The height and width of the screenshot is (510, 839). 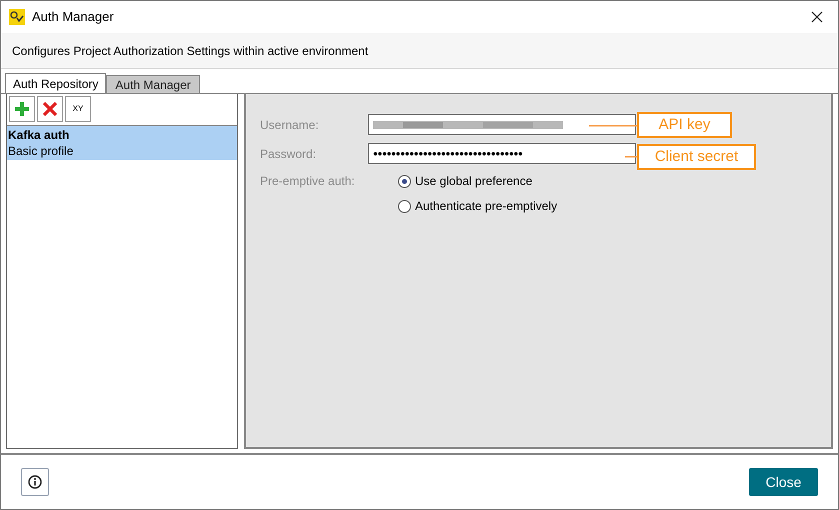 What do you see at coordinates (17, 17) in the screenshot?
I see `app-logo-icon` at bounding box center [17, 17].